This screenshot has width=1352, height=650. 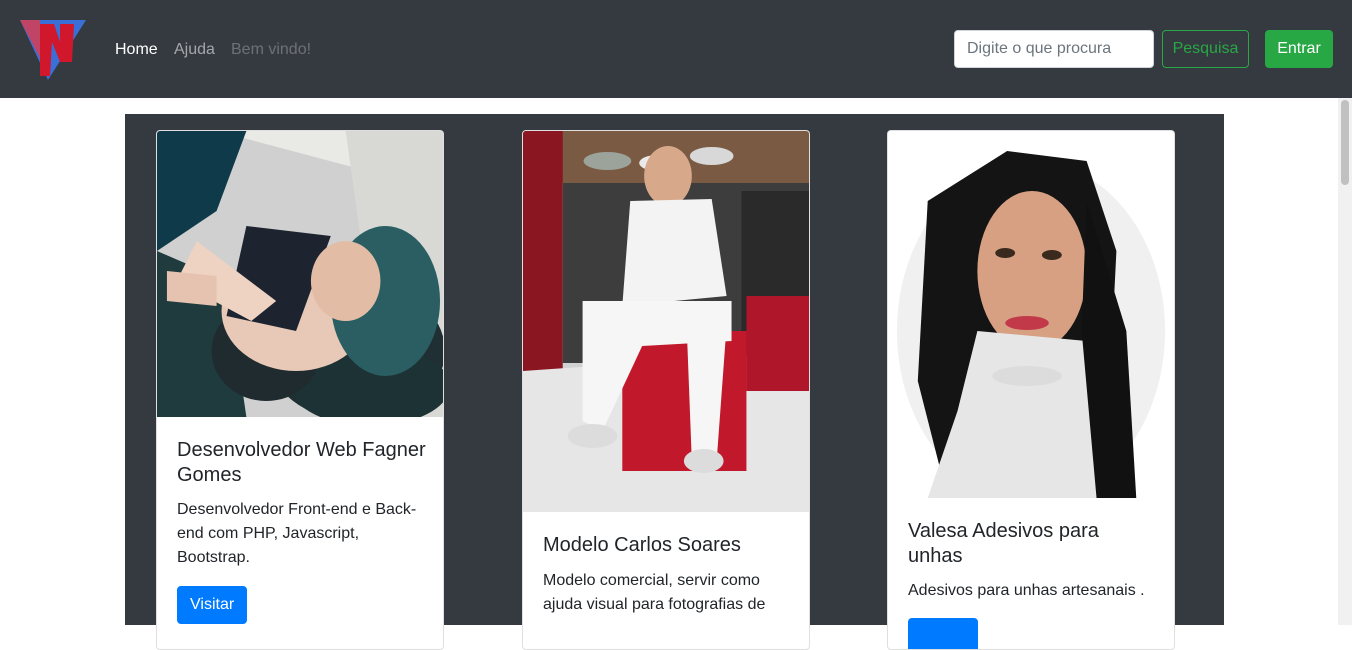 I want to click on brand-logo-icon, so click(x=53, y=50).